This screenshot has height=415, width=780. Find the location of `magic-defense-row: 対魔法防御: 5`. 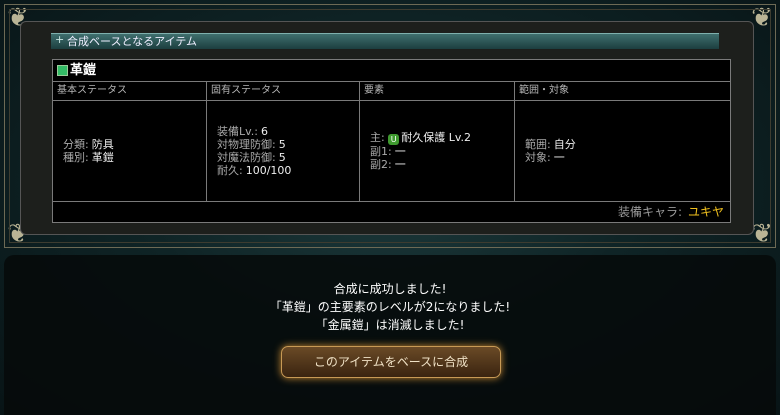

magic-defense-row: 対魔法防御: 5 is located at coordinates (251, 157).